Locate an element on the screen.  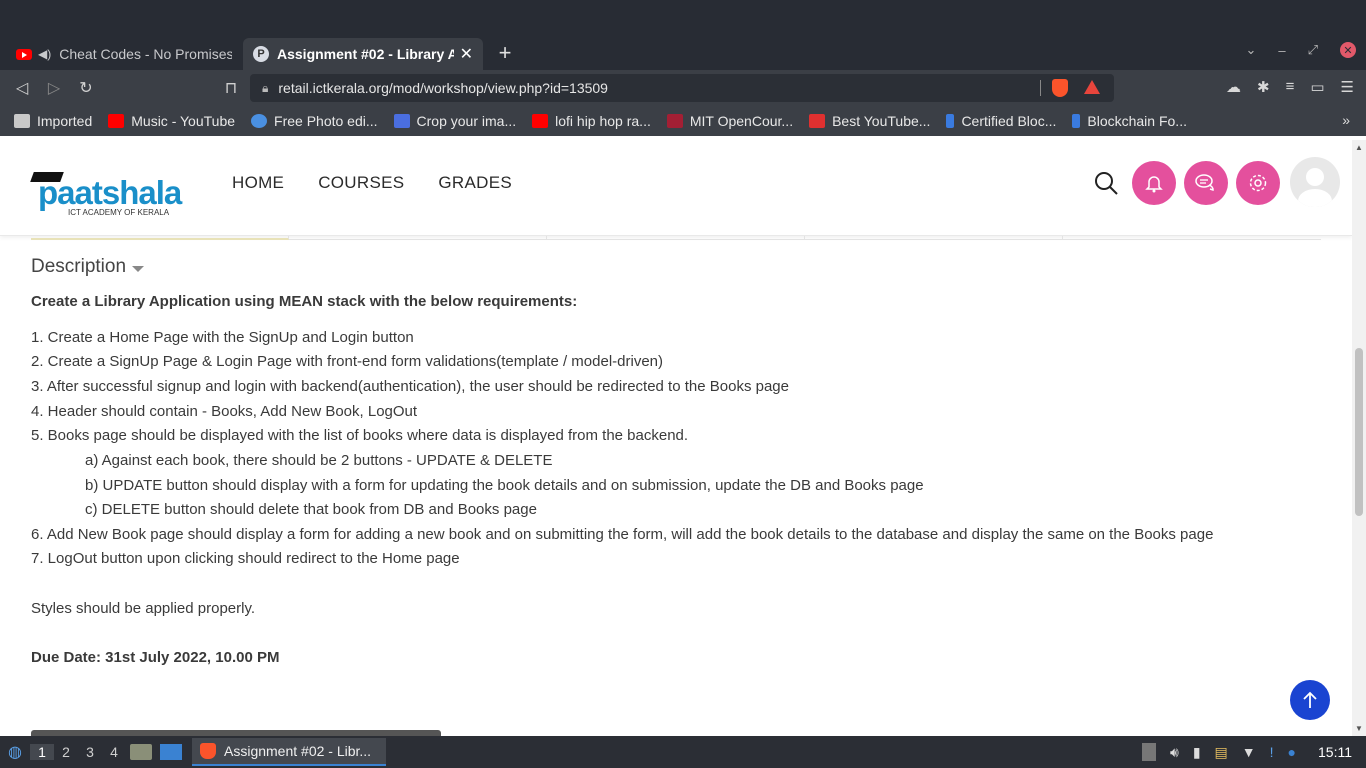
window-titlebar is located at coordinates (683, 17).